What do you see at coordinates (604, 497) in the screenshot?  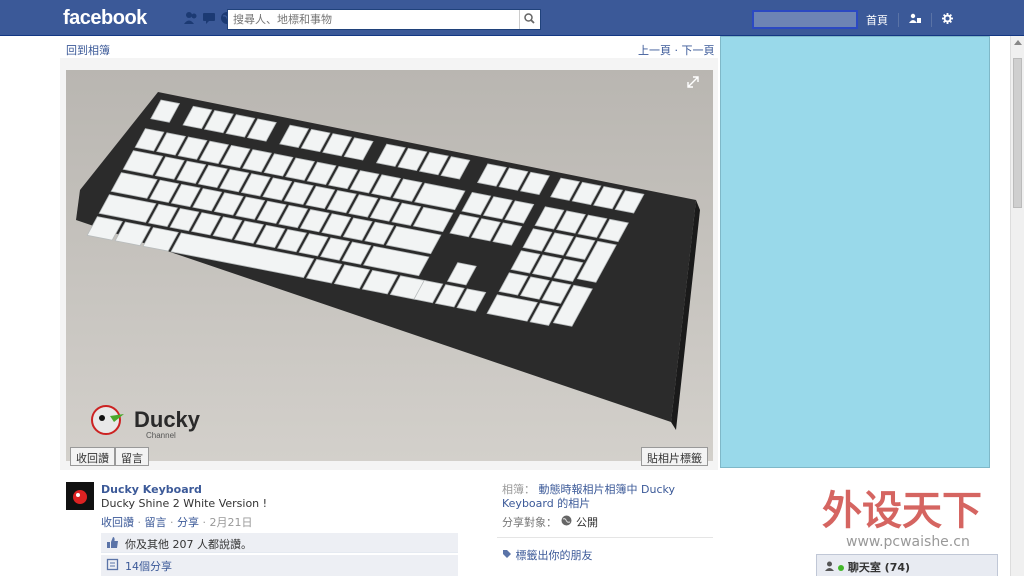 I see `album-info: 相簿： 動態時報相片相簿中 Ducky Keyboard 的相片` at bounding box center [604, 497].